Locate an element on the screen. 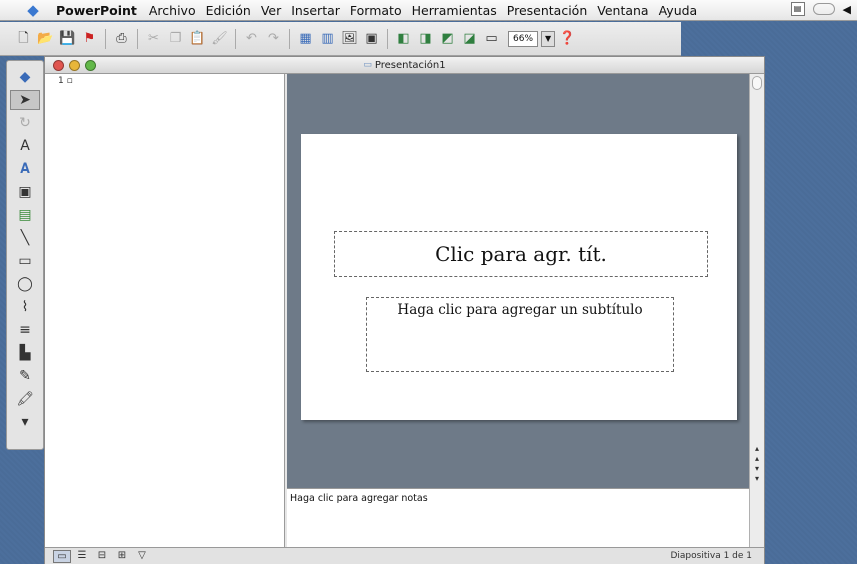 Image resolution: width=857 pixels, height=564 pixels. window-titlebar: ▭ Presentación1 is located at coordinates (404, 65).